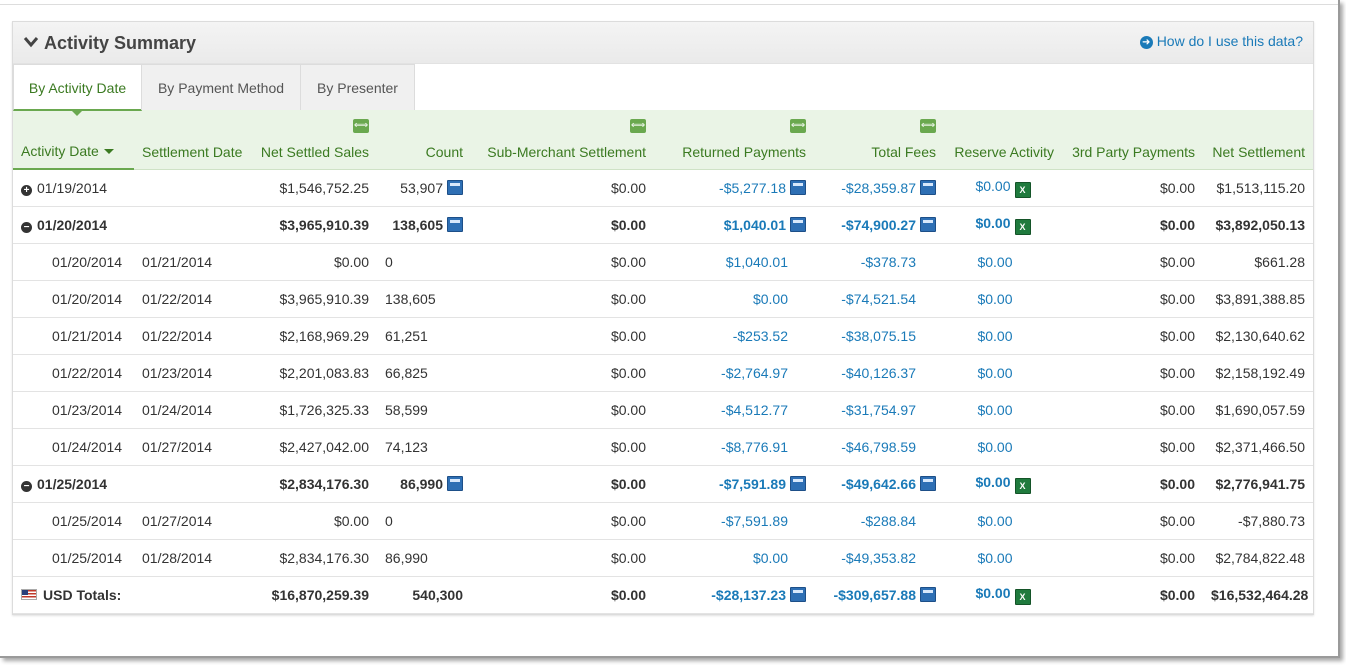  I want to click on returned-payments-link: -$4,512.77, so click(754, 410).